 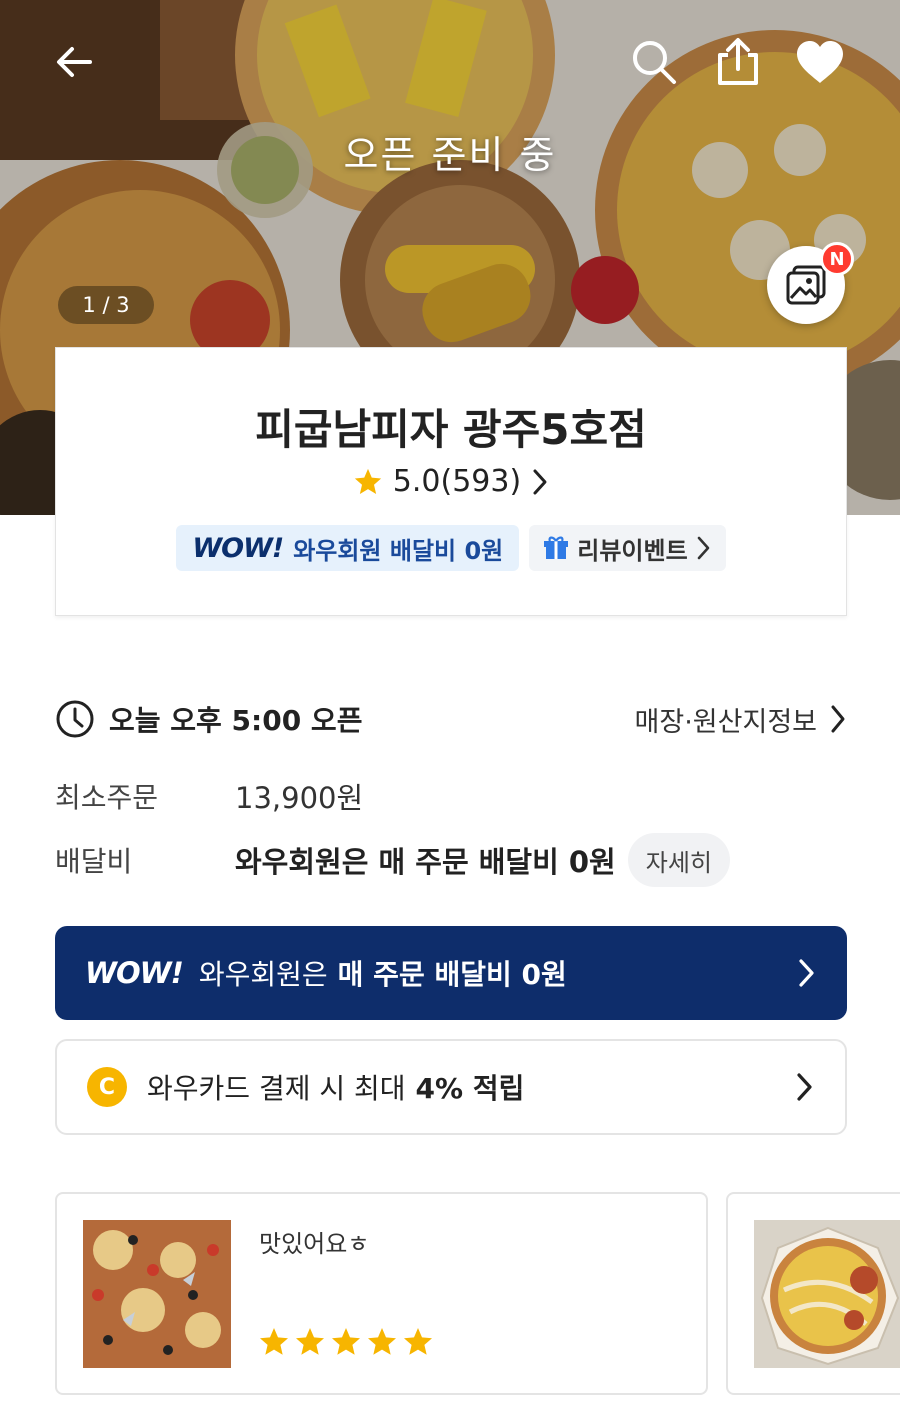 What do you see at coordinates (107, 1087) in the screenshot?
I see `coin-icon: C` at bounding box center [107, 1087].